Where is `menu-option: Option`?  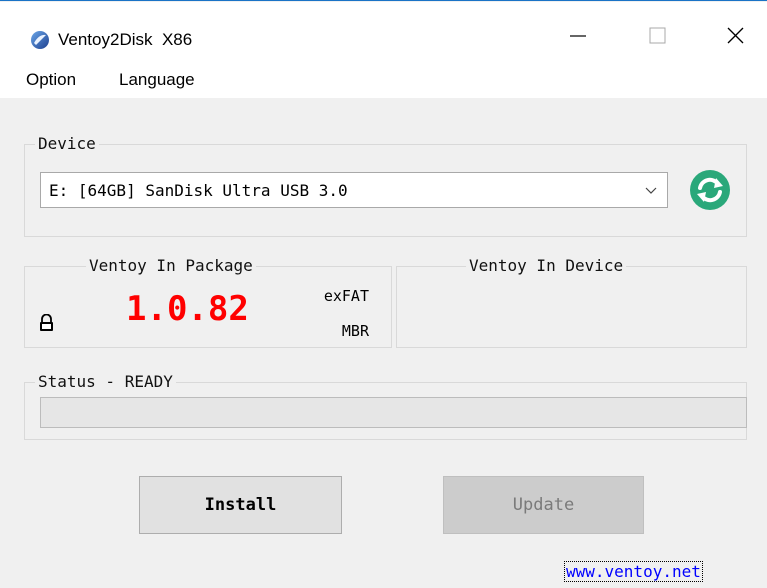 menu-option: Option is located at coordinates (51, 80).